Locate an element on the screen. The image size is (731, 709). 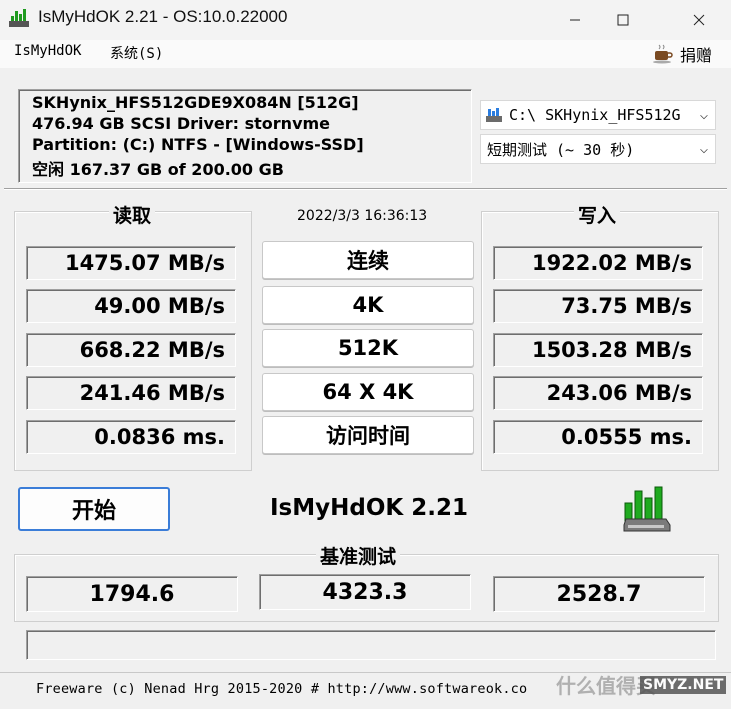
maximize-icon is located at coordinates (623, 20).